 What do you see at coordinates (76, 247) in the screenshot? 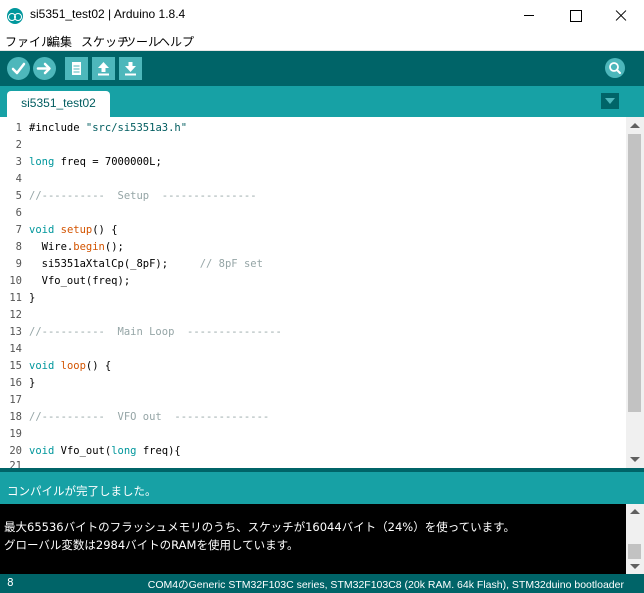
I see `code-text: Wire.begin();` at bounding box center [76, 247].